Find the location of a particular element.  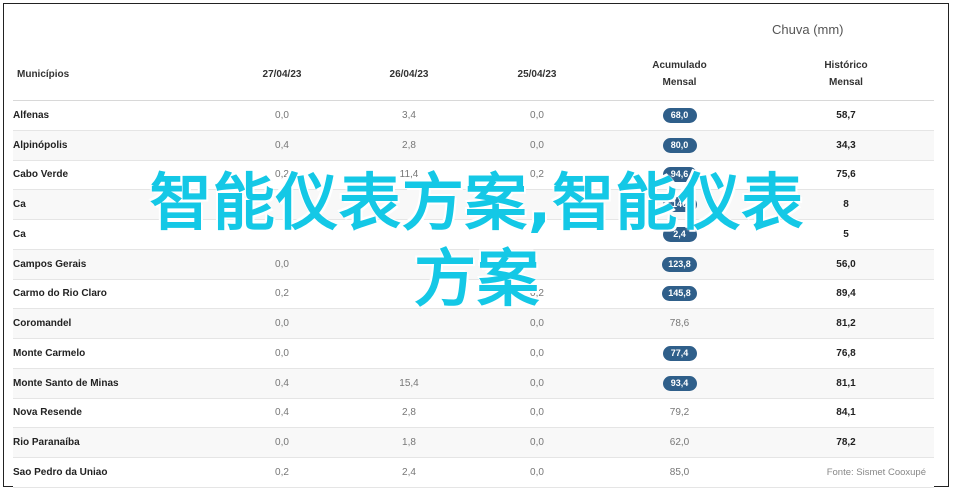

table-row: Alpinópolis 0,4 2,8 0,0 80,0 34,3 is located at coordinates (473, 145).